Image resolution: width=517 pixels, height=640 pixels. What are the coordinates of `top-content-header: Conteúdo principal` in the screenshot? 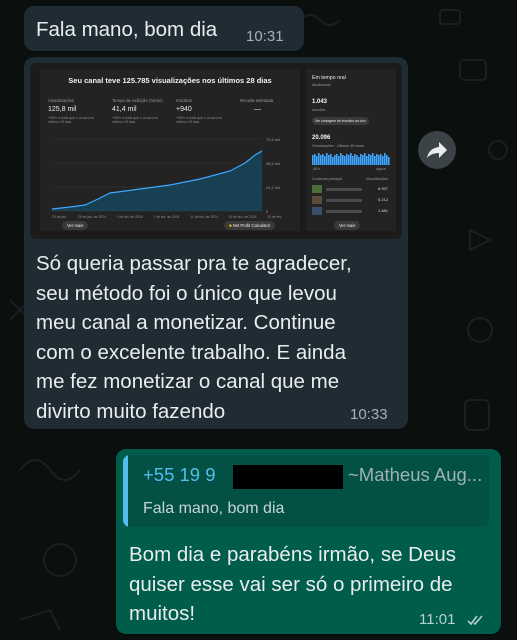 It's located at (327, 179).